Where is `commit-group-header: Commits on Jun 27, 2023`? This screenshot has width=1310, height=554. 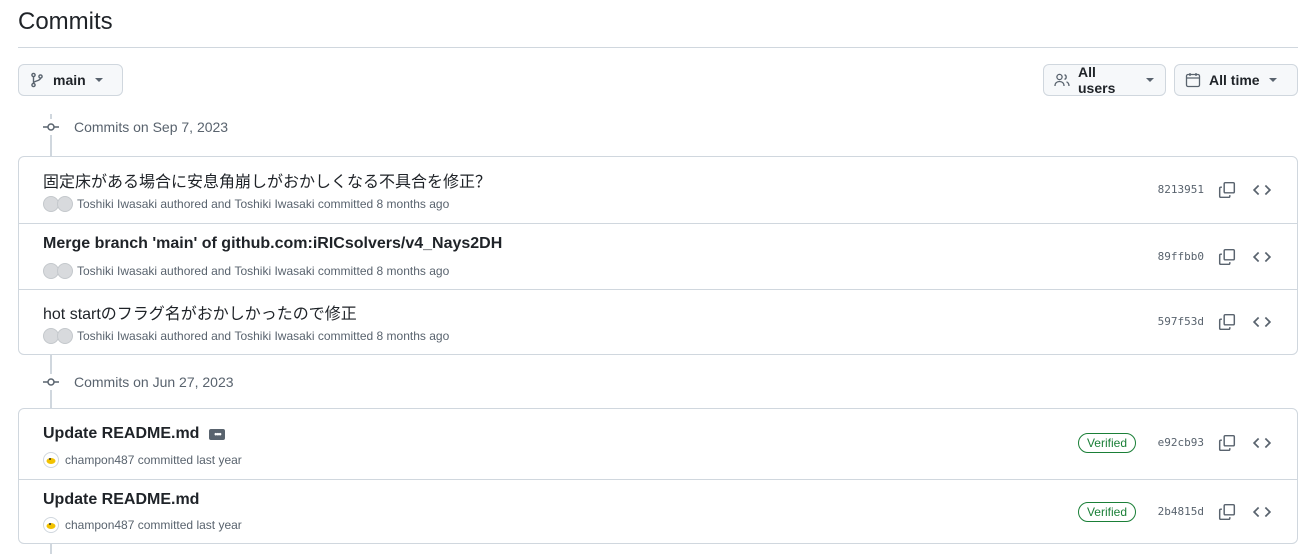
commit-group-header: Commits on Jun 27, 2023 is located at coordinates (138, 382).